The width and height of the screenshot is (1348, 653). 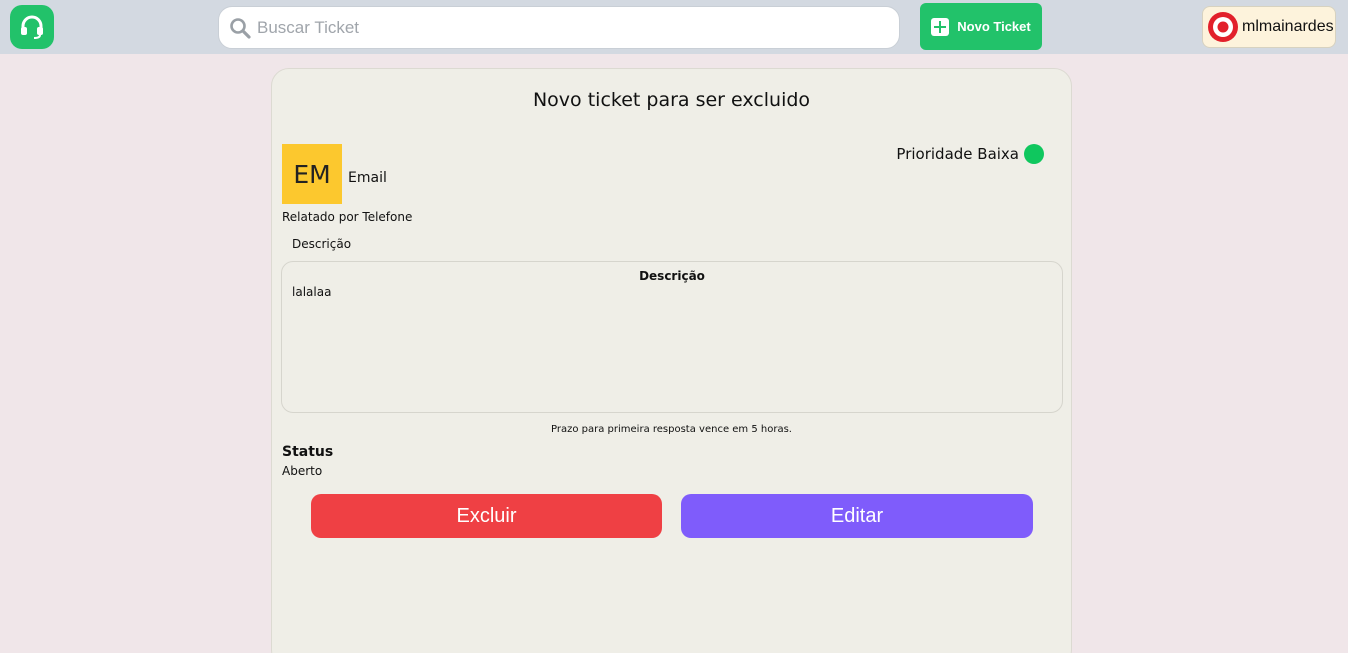 I want to click on search-icon, so click(x=240, y=28).